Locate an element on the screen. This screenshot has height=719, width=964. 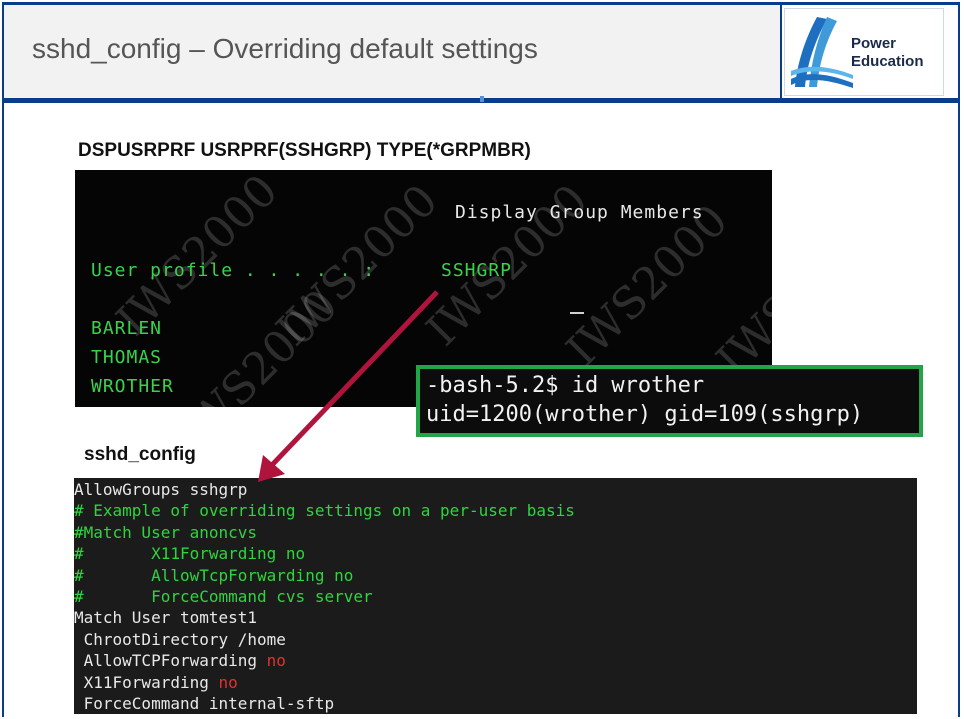
arrow-icon is located at coordinates (354, 378).